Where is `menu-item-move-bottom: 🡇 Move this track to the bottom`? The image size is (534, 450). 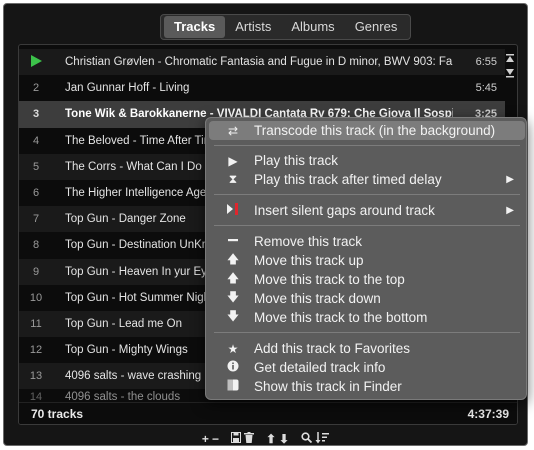 menu-item-move-bottom: 🡇 Move this track to the bottom is located at coordinates (366, 317).